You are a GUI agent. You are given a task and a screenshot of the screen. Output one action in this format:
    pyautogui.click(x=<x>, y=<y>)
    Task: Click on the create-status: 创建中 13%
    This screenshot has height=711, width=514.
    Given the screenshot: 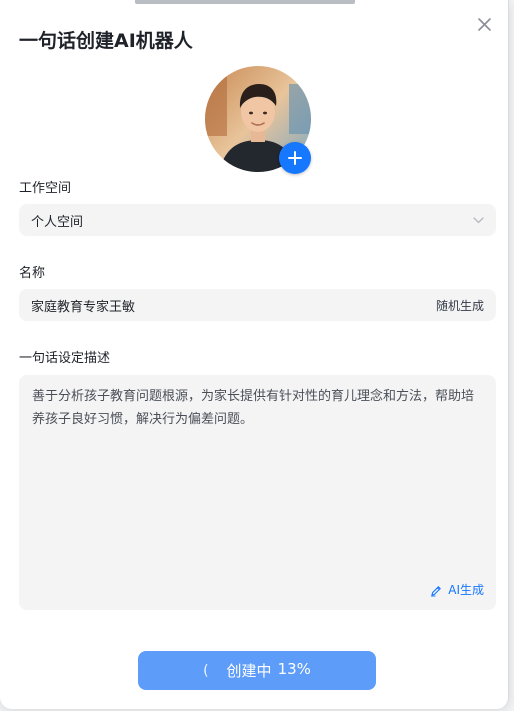 What is the action you would take?
    pyautogui.click(x=269, y=670)
    